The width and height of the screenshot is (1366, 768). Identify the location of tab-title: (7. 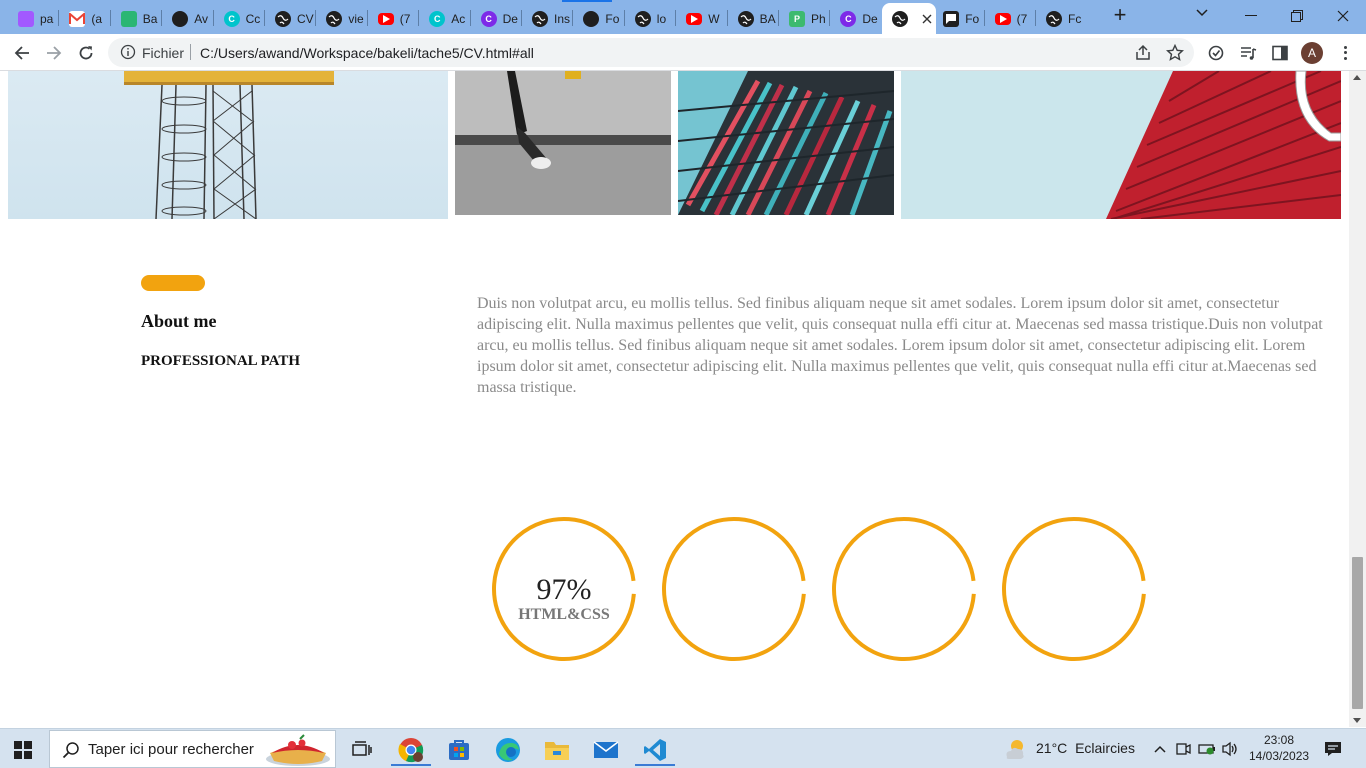
(405, 18).